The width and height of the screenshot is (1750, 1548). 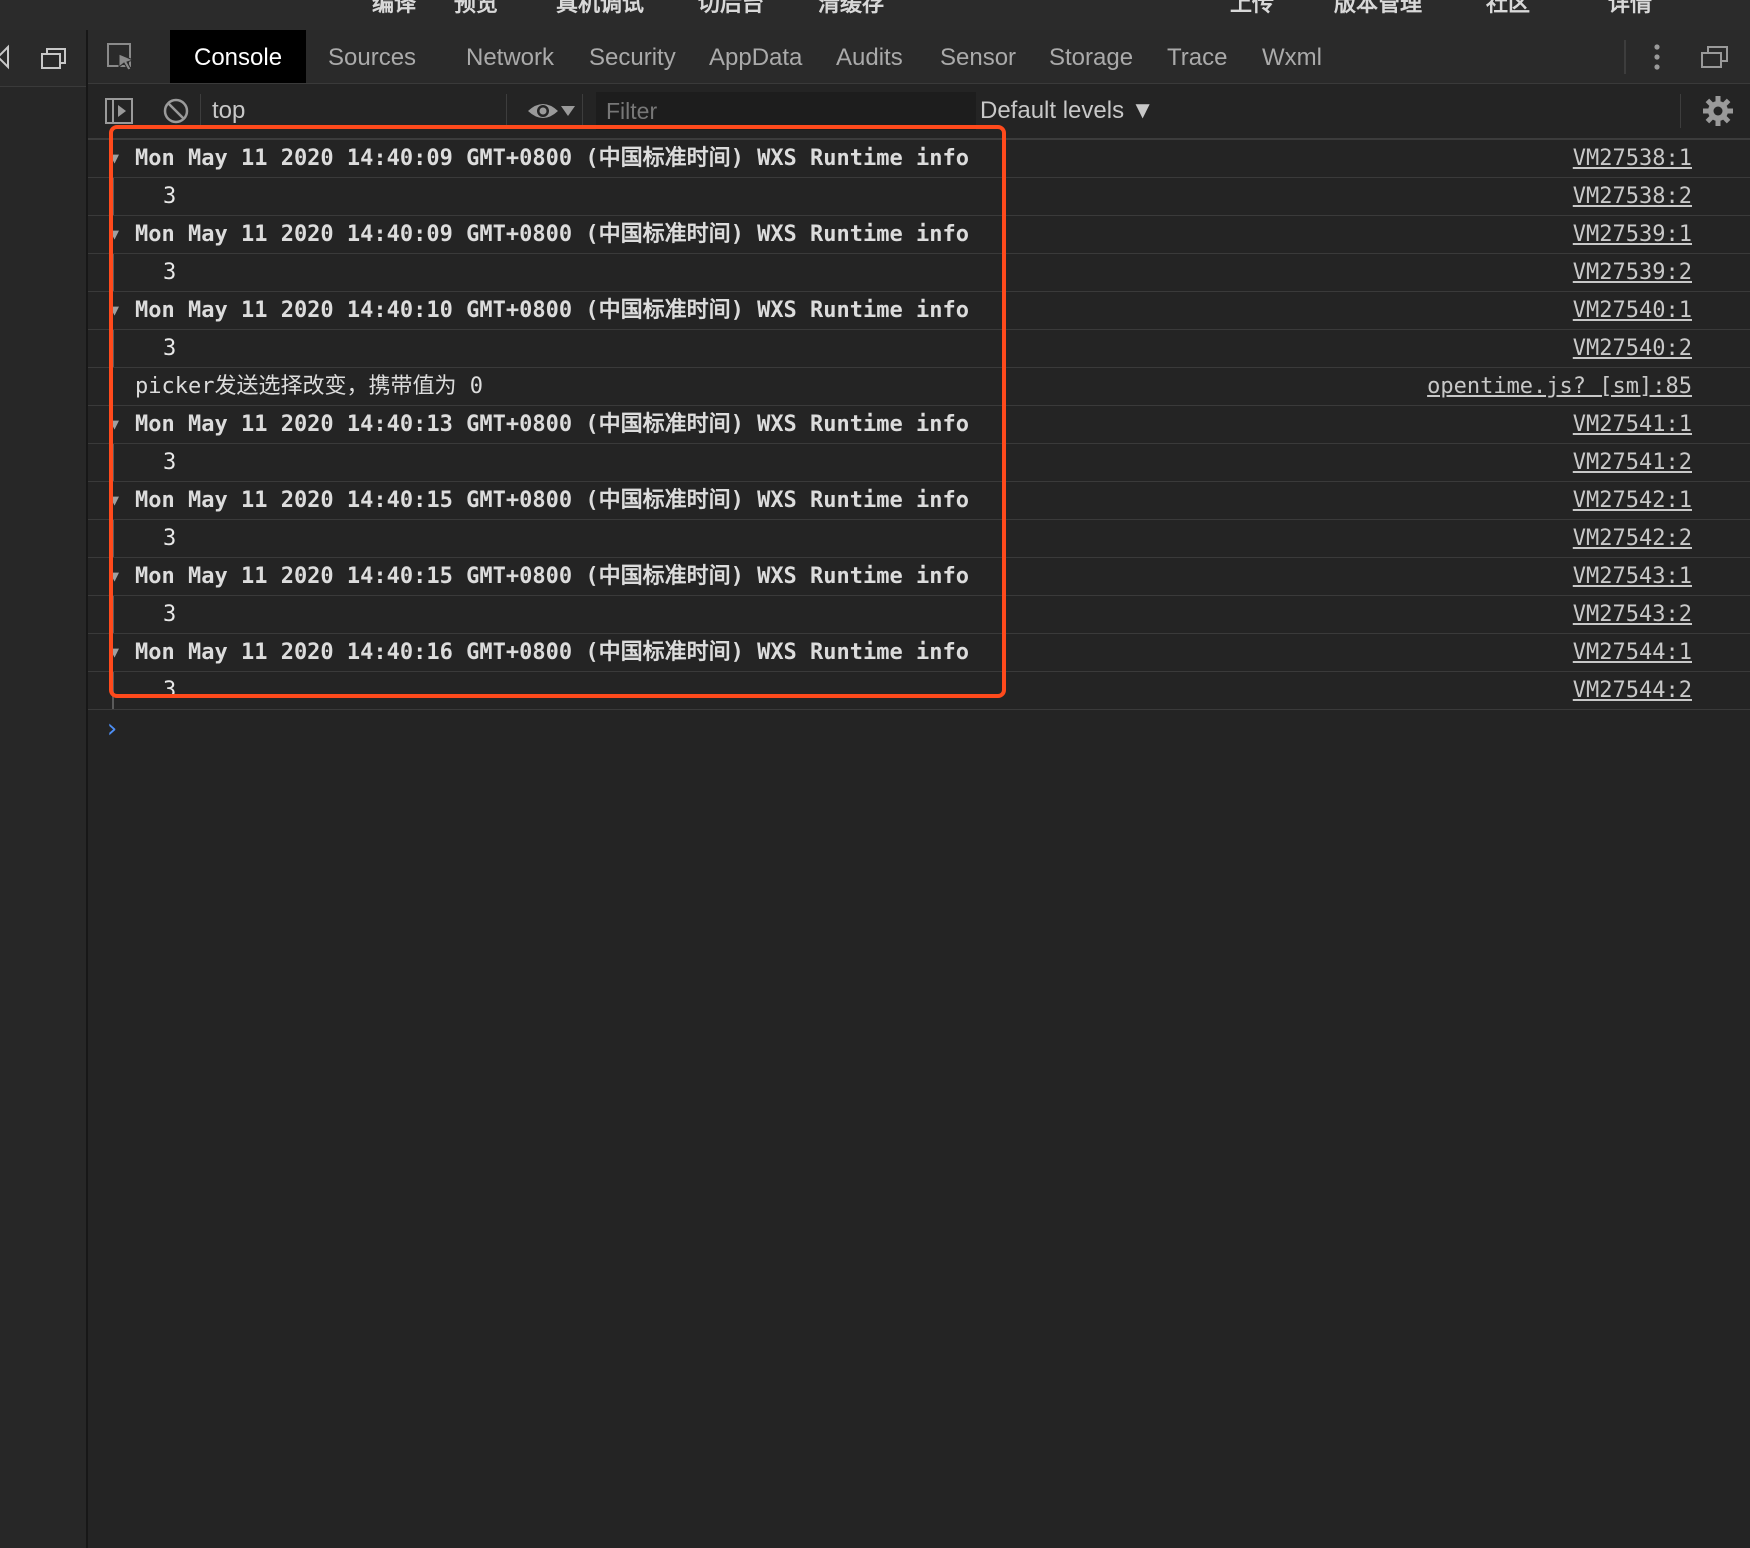 I want to click on left-icon-bar, so click(x=43, y=58).